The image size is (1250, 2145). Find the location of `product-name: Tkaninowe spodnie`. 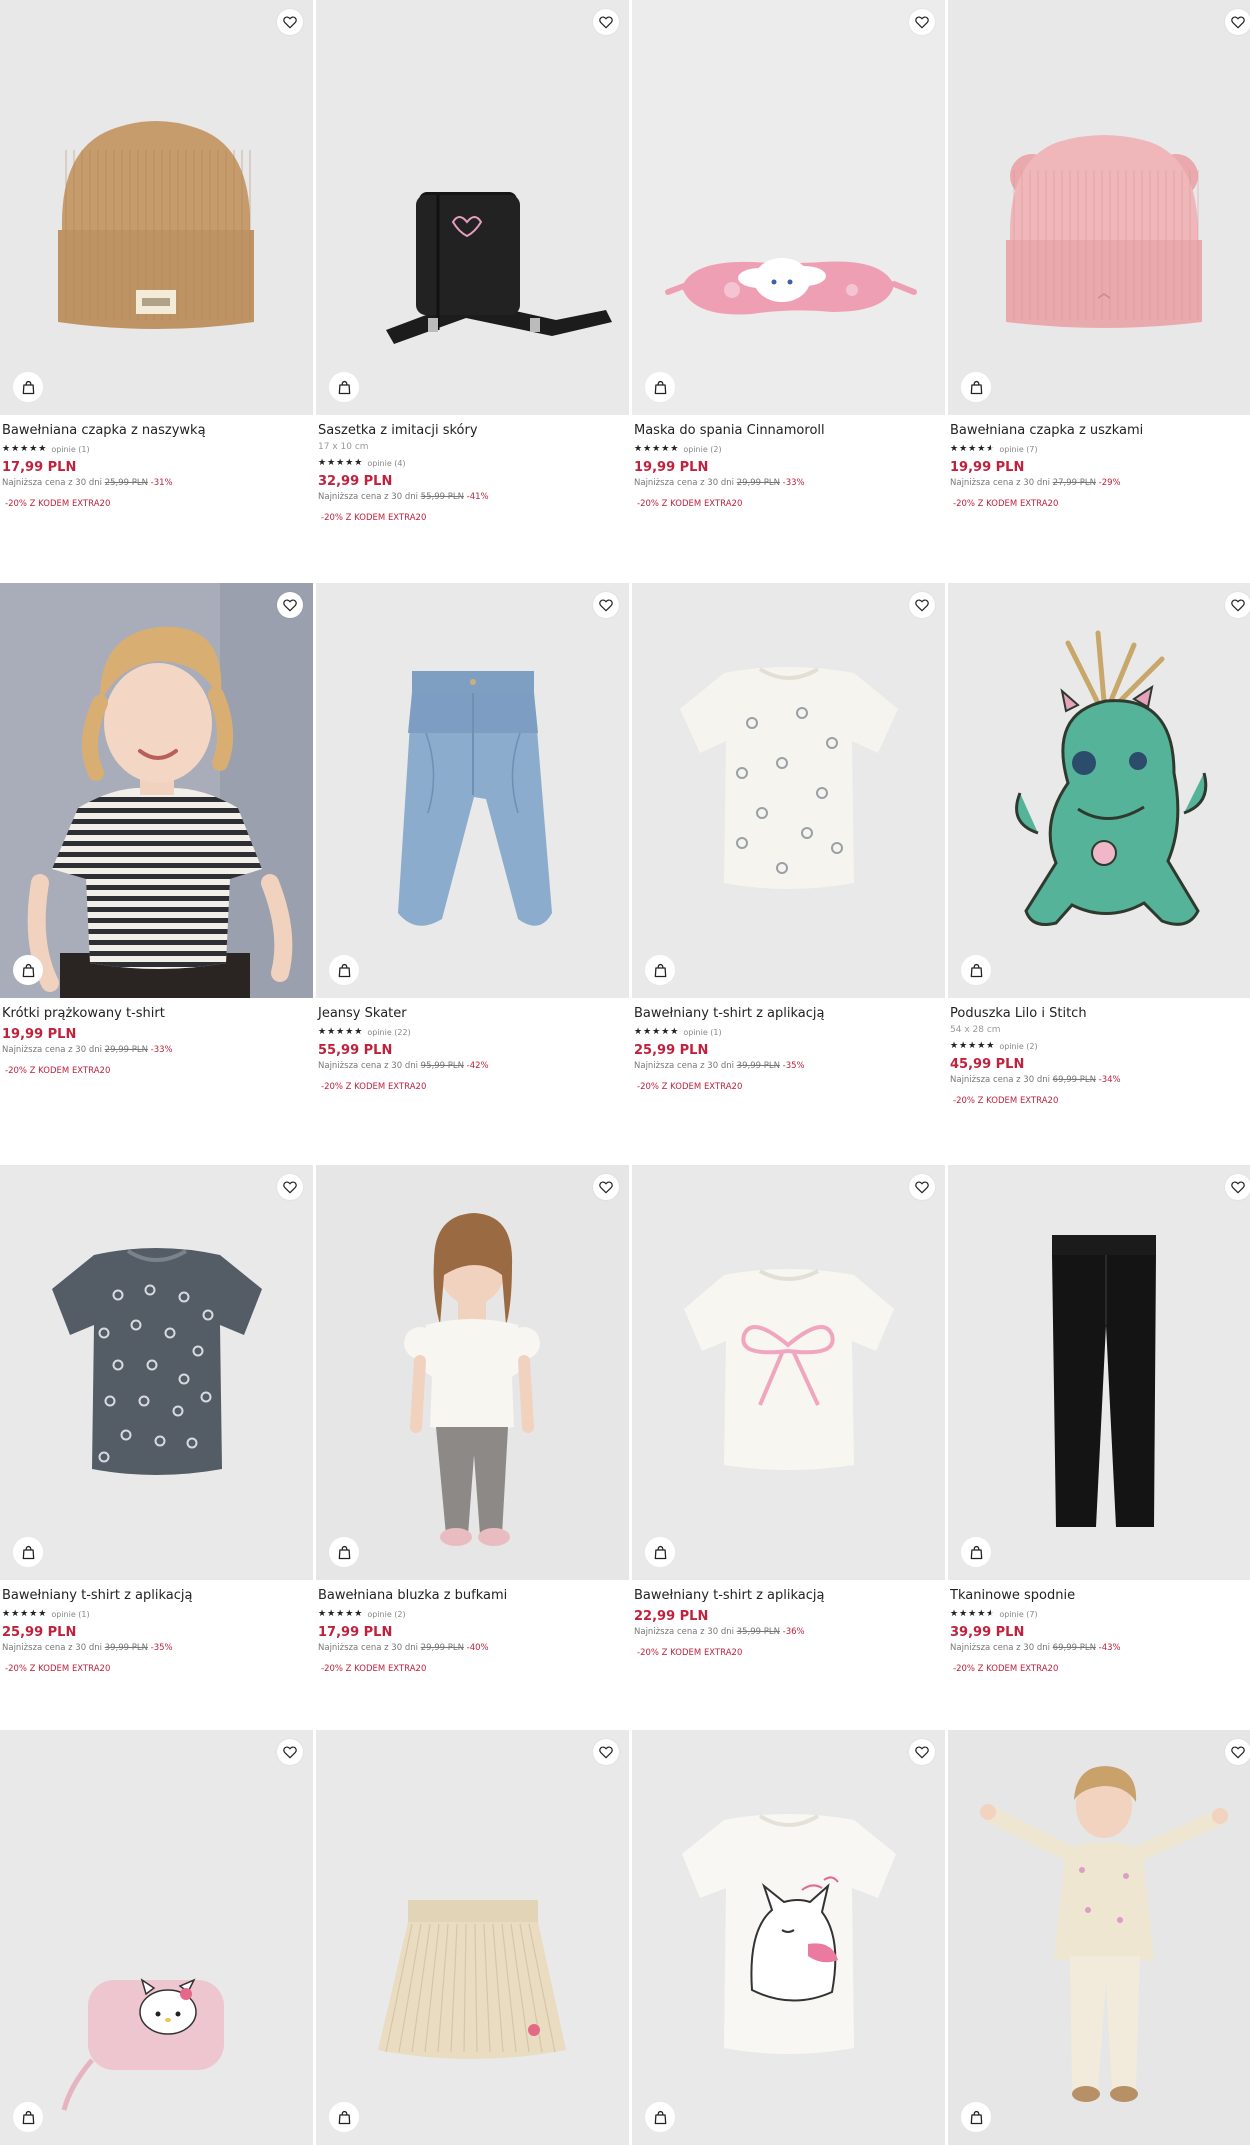

product-name: Tkaninowe spodnie is located at coordinates (1100, 1596).